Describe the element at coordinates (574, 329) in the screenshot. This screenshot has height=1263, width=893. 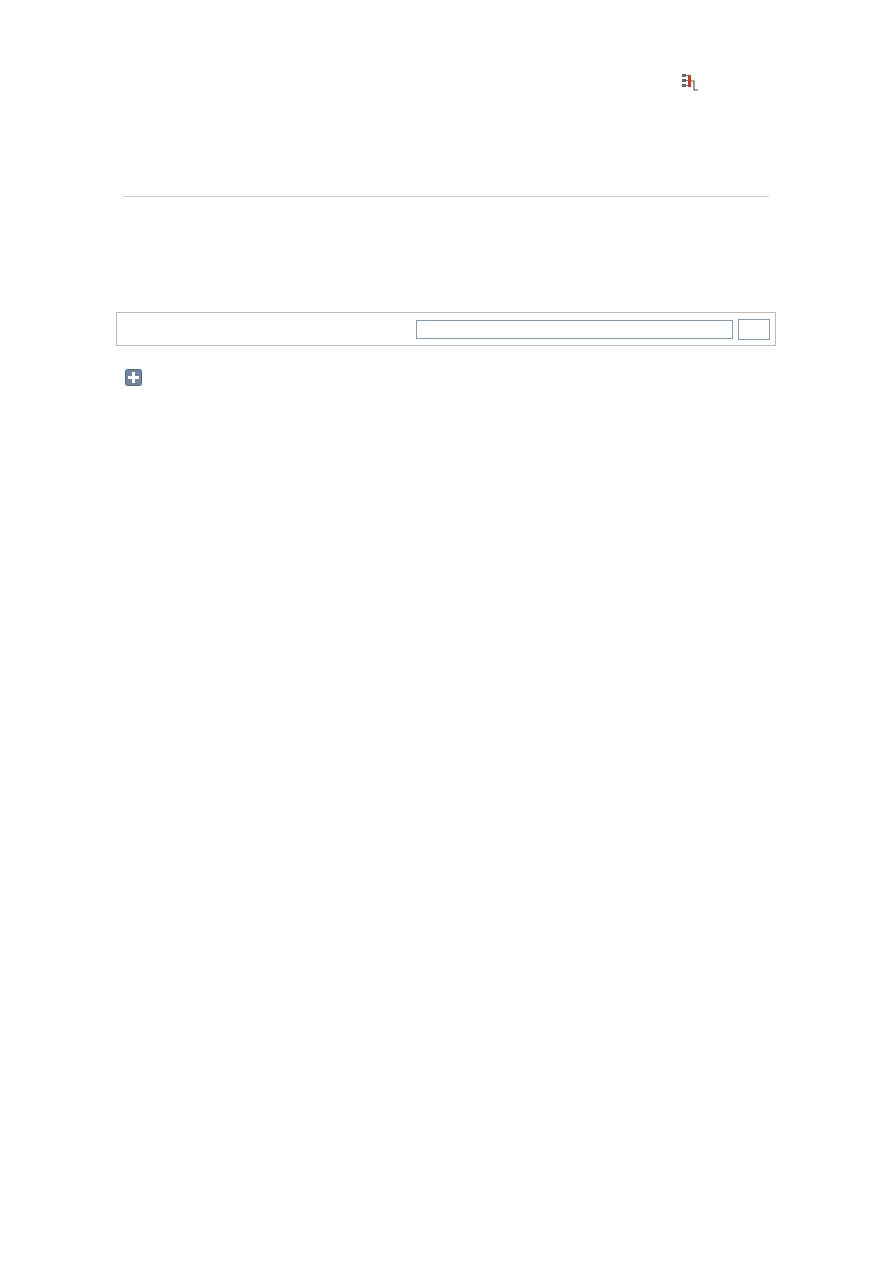
I see `search-field` at that location.